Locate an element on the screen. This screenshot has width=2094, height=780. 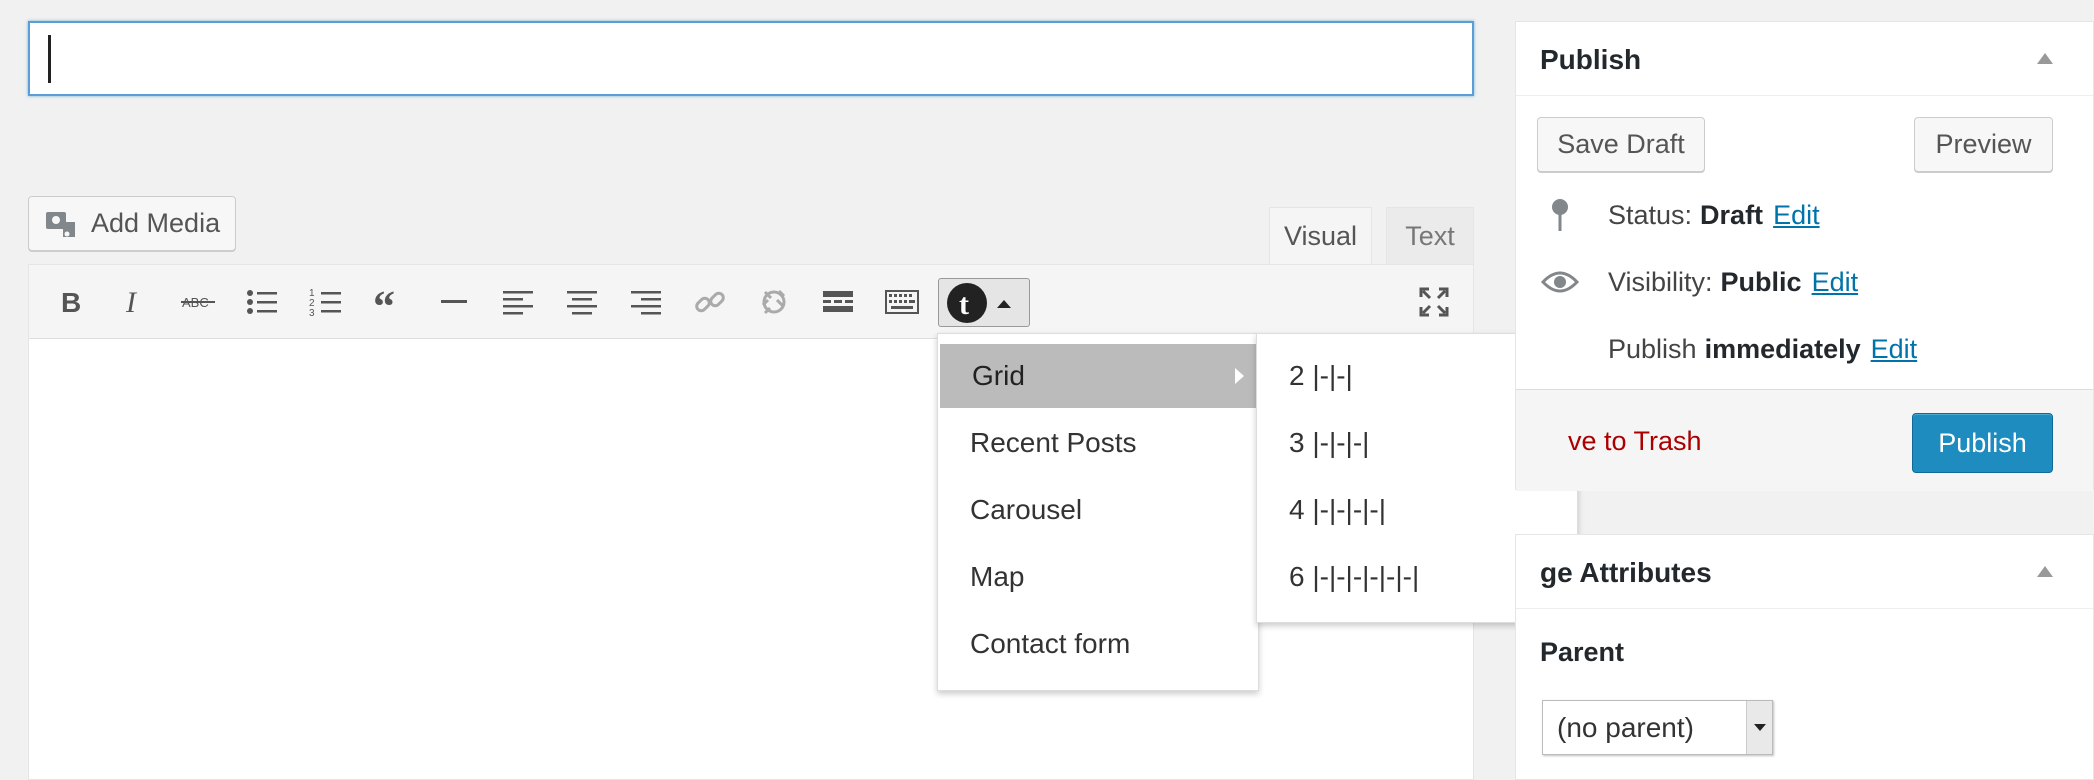
menu-item-label: Grid is located at coordinates (998, 375).